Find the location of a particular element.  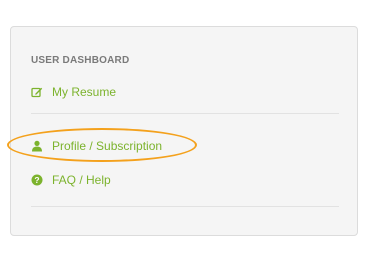

nav-item-my-resume: My Resume is located at coordinates (73, 92).